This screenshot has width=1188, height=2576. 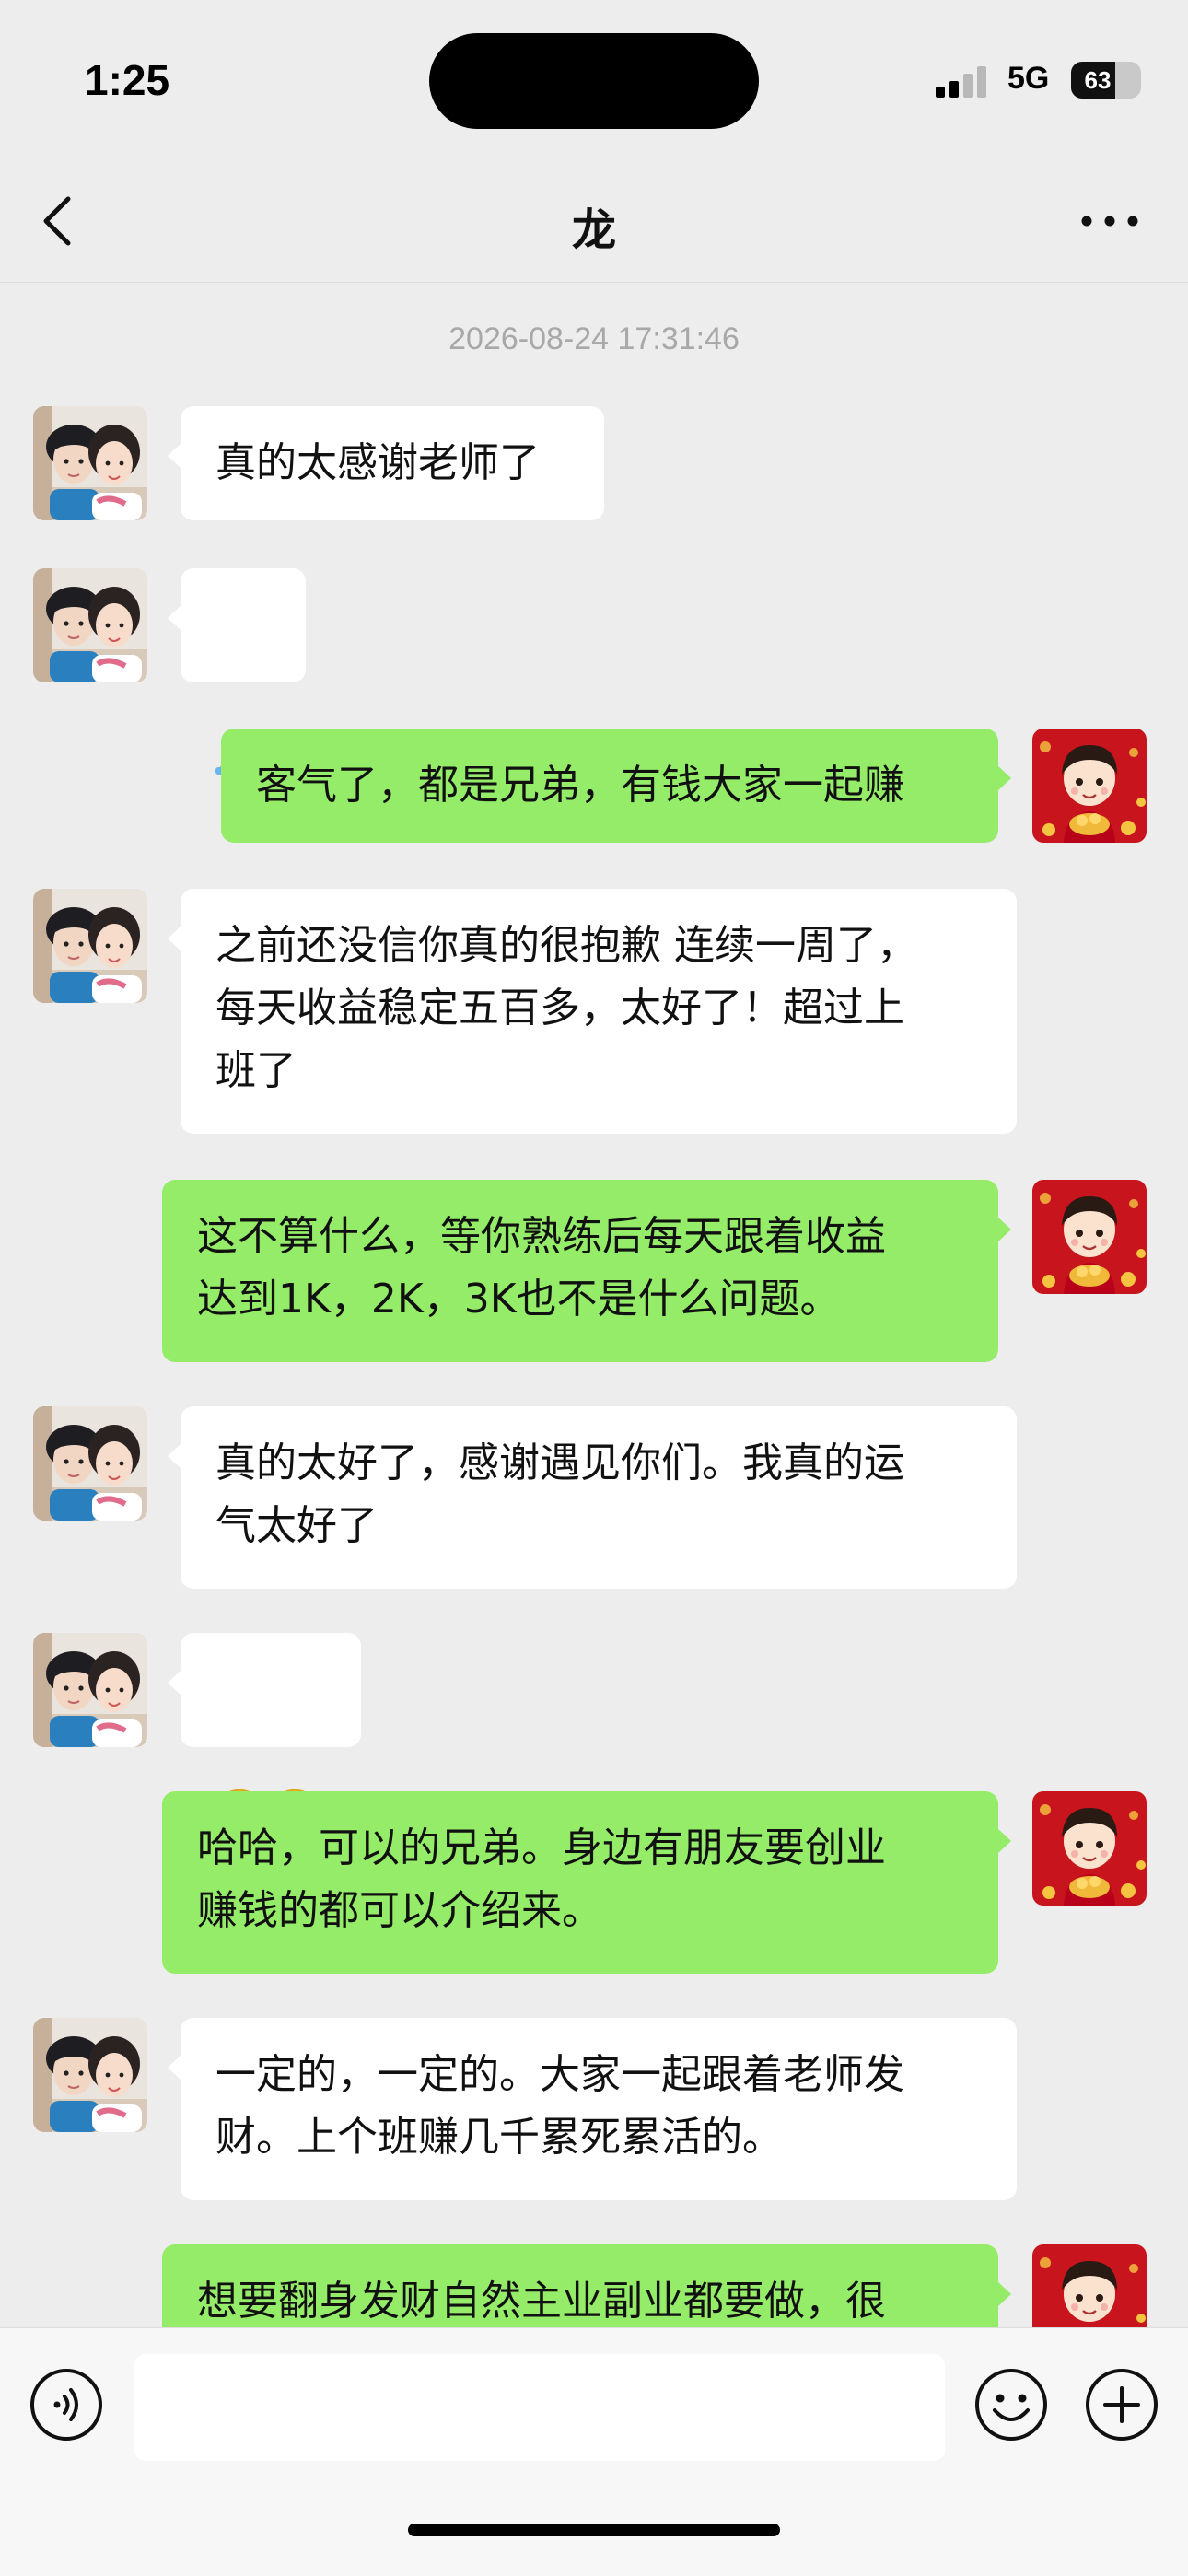 I want to click on network-type: 5G, so click(x=1028, y=78).